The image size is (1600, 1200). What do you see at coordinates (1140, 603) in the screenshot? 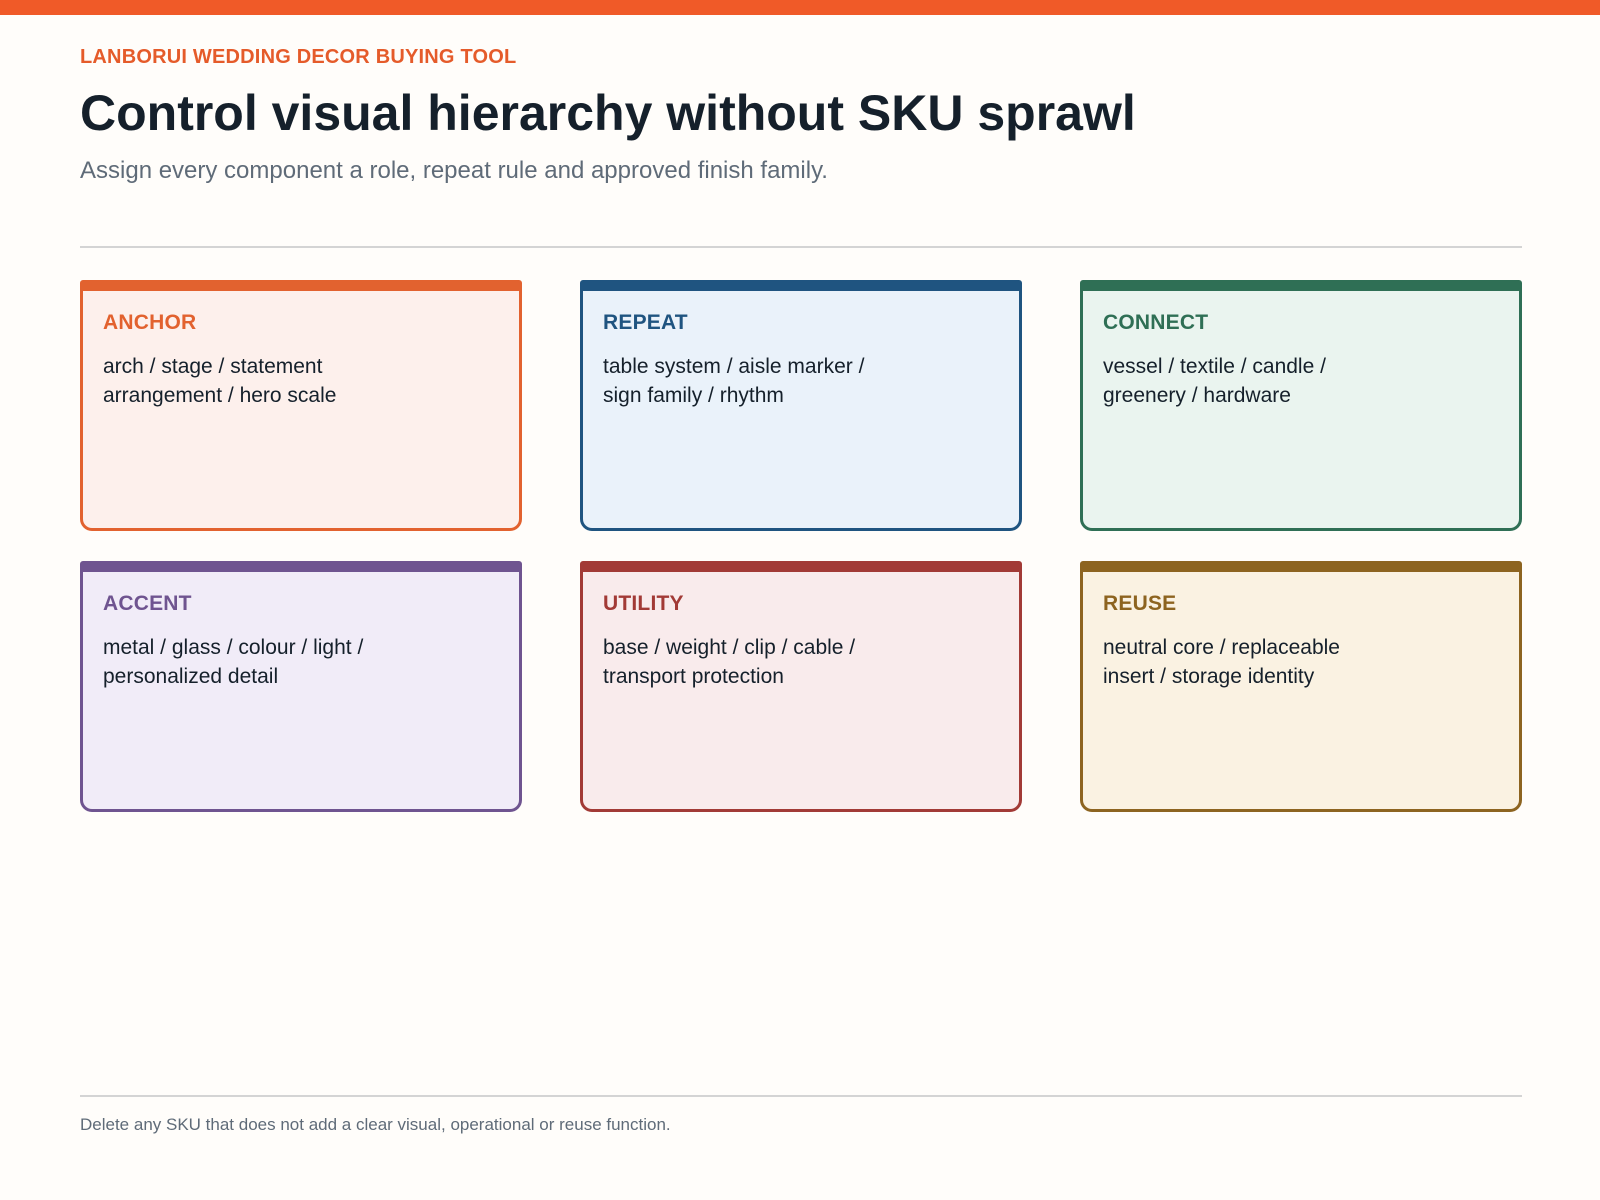
I see `role-card-label: REUSE` at bounding box center [1140, 603].